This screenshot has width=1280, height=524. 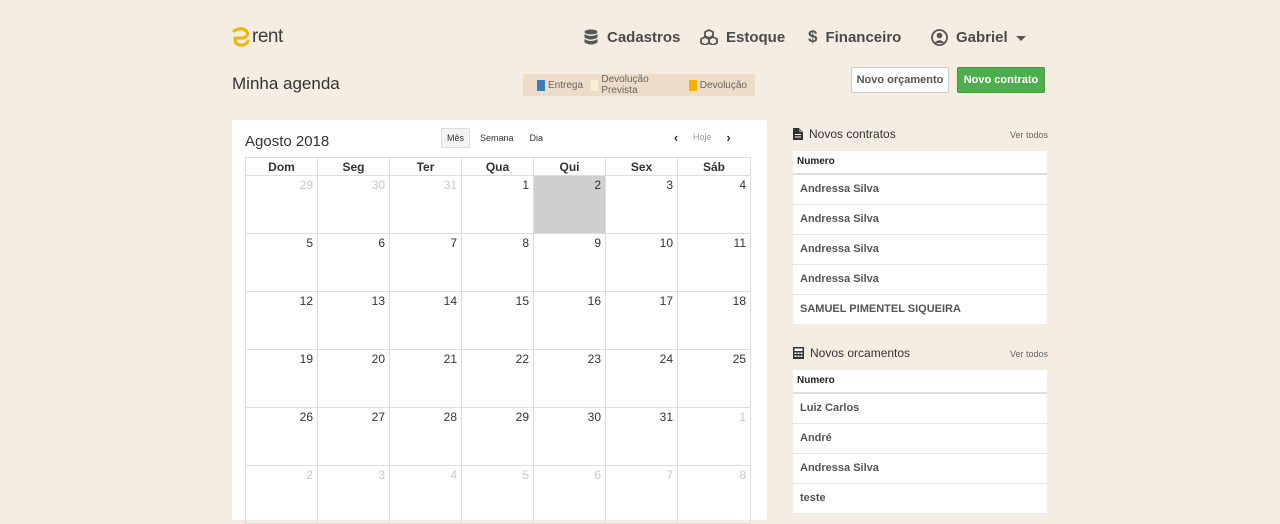 What do you see at coordinates (1029, 135) in the screenshot?
I see `contratos-ver-todos-link: Ver todos` at bounding box center [1029, 135].